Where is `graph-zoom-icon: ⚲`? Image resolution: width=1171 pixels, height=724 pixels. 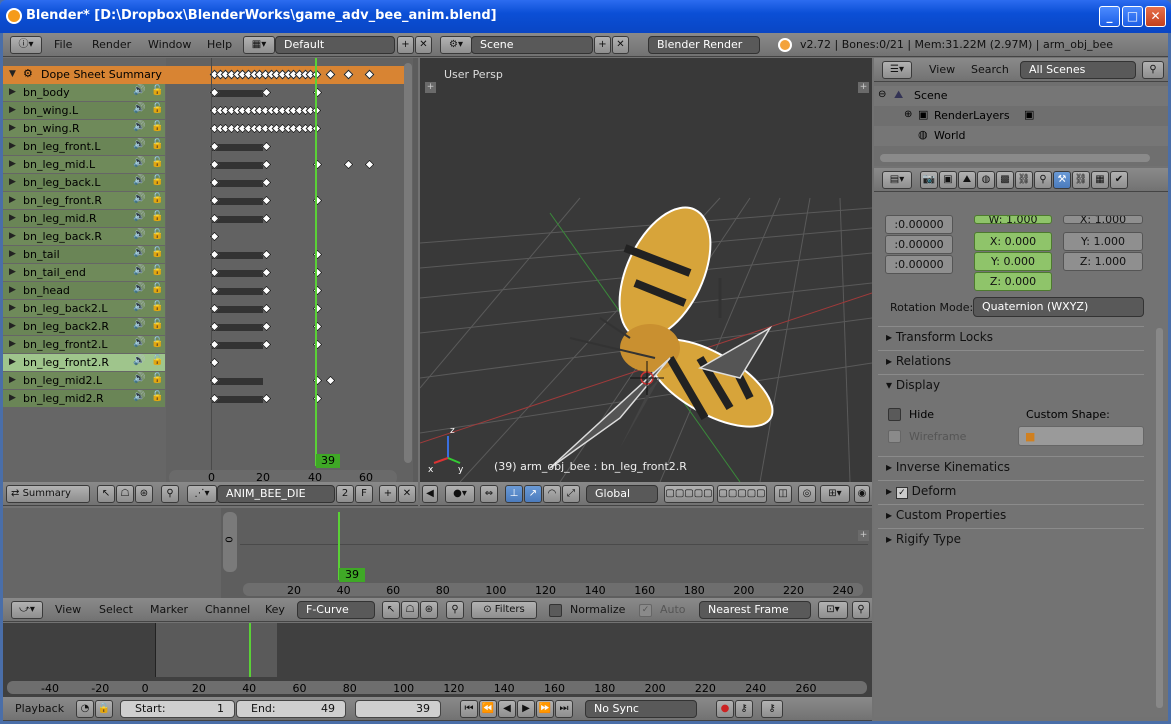 graph-zoom-icon: ⚲ is located at coordinates (861, 610).